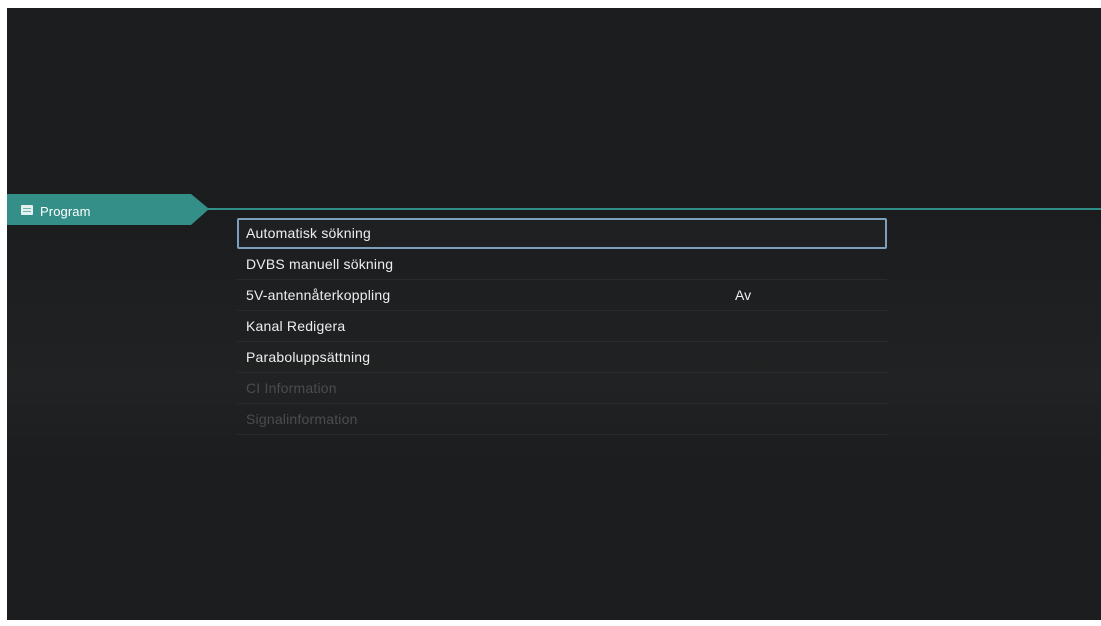  I want to click on menu-item-ci-information: CI Information, so click(562, 388).